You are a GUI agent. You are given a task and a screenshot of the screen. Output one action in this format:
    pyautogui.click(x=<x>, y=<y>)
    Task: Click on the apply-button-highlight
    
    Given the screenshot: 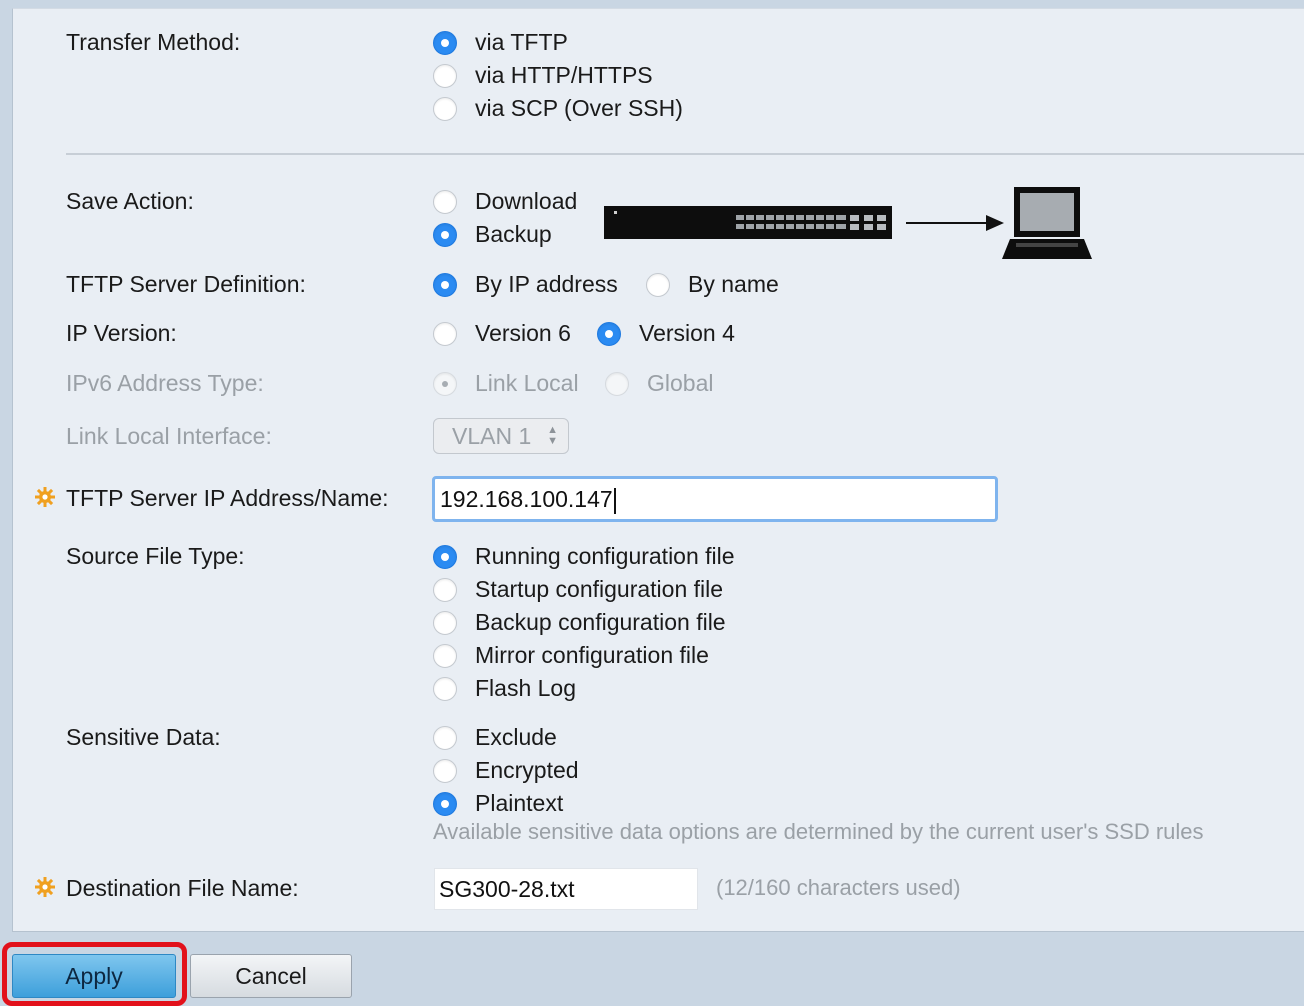 What is the action you would take?
    pyautogui.click(x=94, y=974)
    